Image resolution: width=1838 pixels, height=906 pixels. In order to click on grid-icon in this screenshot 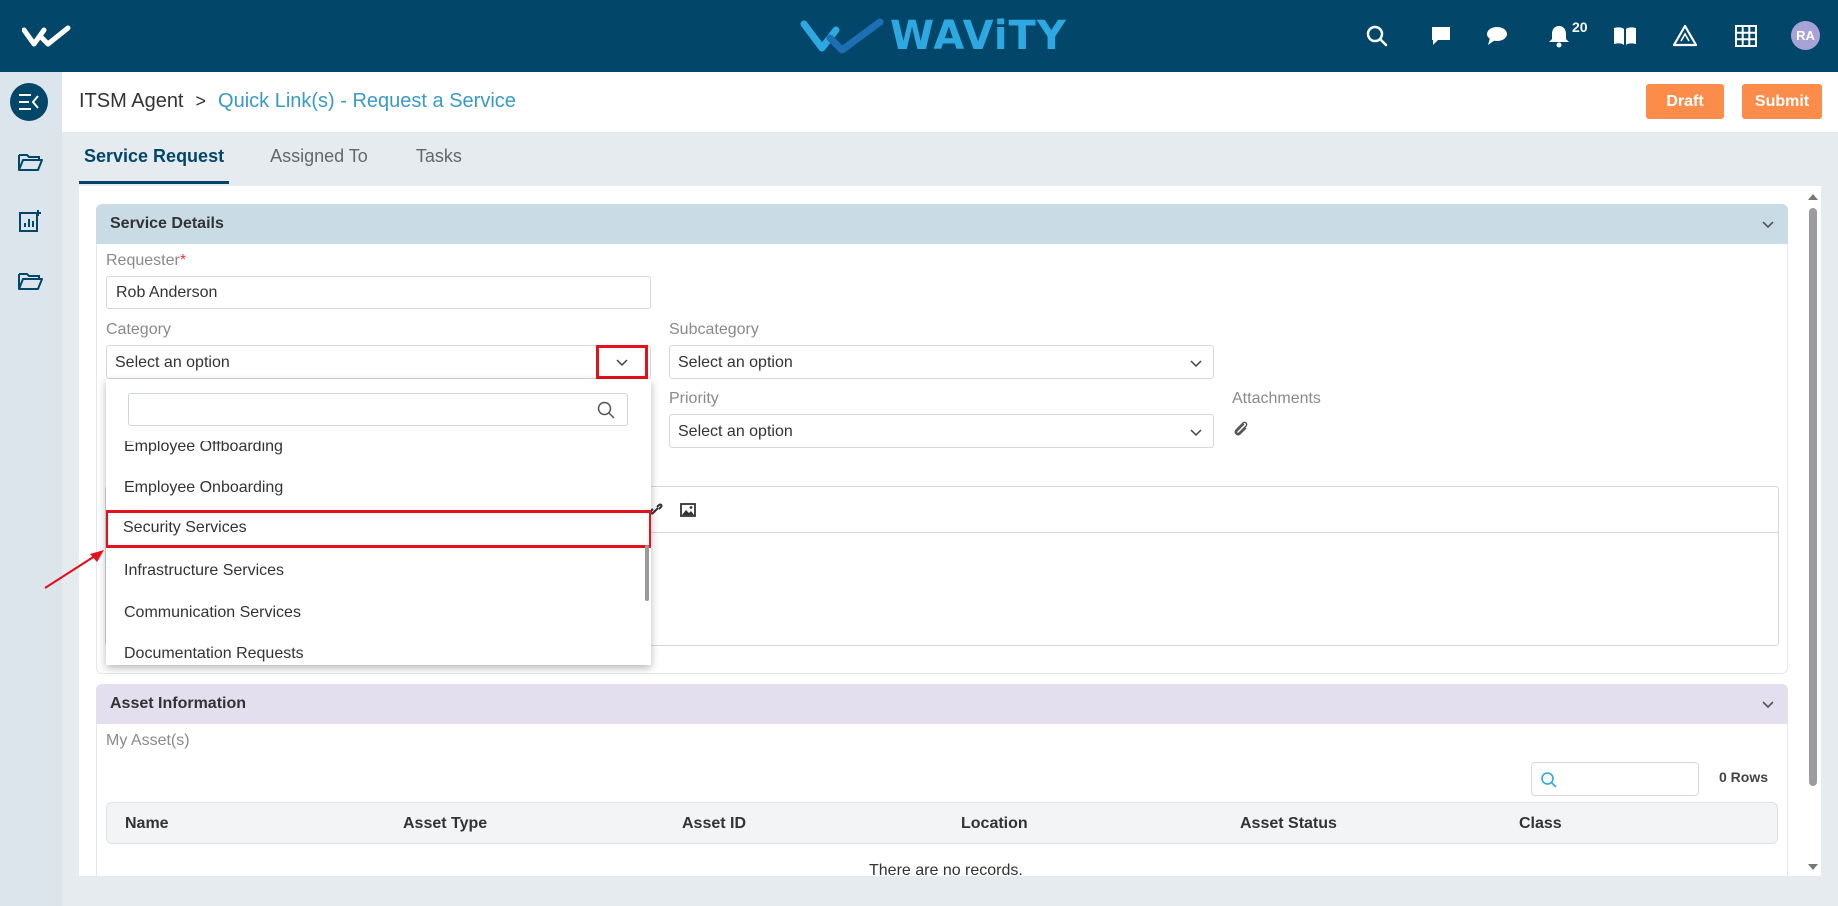, I will do `click(1746, 36)`.